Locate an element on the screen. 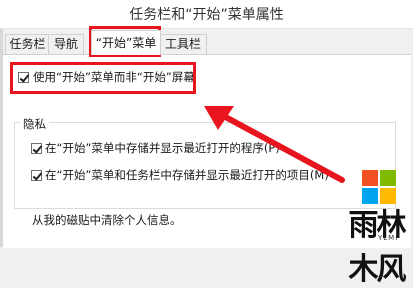 The width and height of the screenshot is (413, 288). store-recent-items-checkbox is located at coordinates (36, 175).